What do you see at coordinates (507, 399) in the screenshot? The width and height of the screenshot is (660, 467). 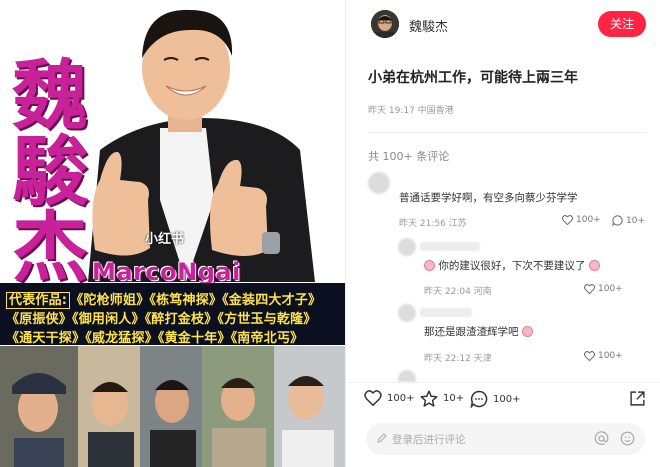 I see `comment-count: 100+` at bounding box center [507, 399].